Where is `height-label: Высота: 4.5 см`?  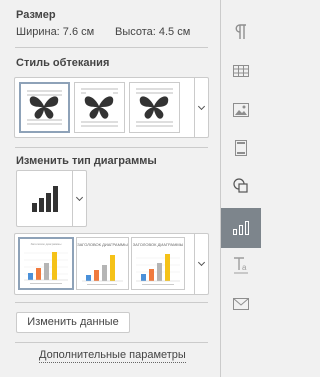
height-label: Высота: 4.5 см is located at coordinates (153, 32).